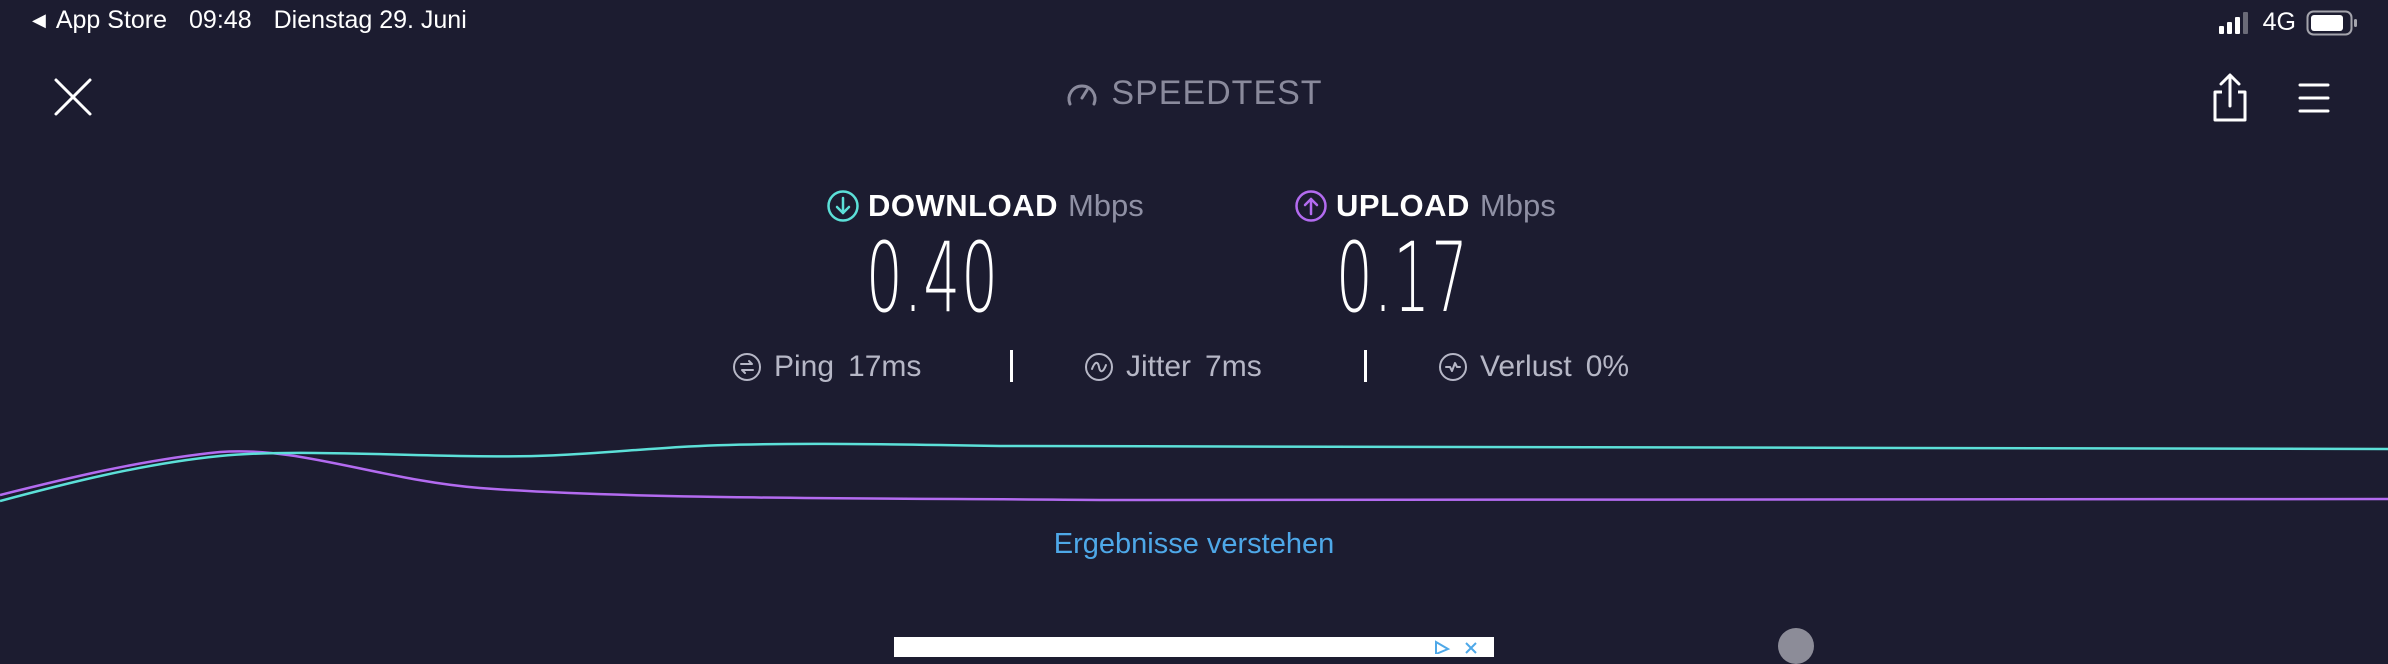  Describe the element at coordinates (963, 205) in the screenshot. I see `download-label: DOWNLOAD` at that location.